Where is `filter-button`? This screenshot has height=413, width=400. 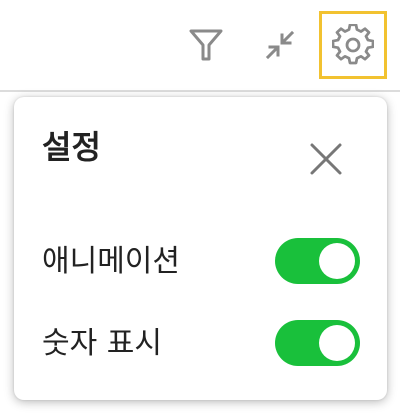 filter-button is located at coordinates (206, 45).